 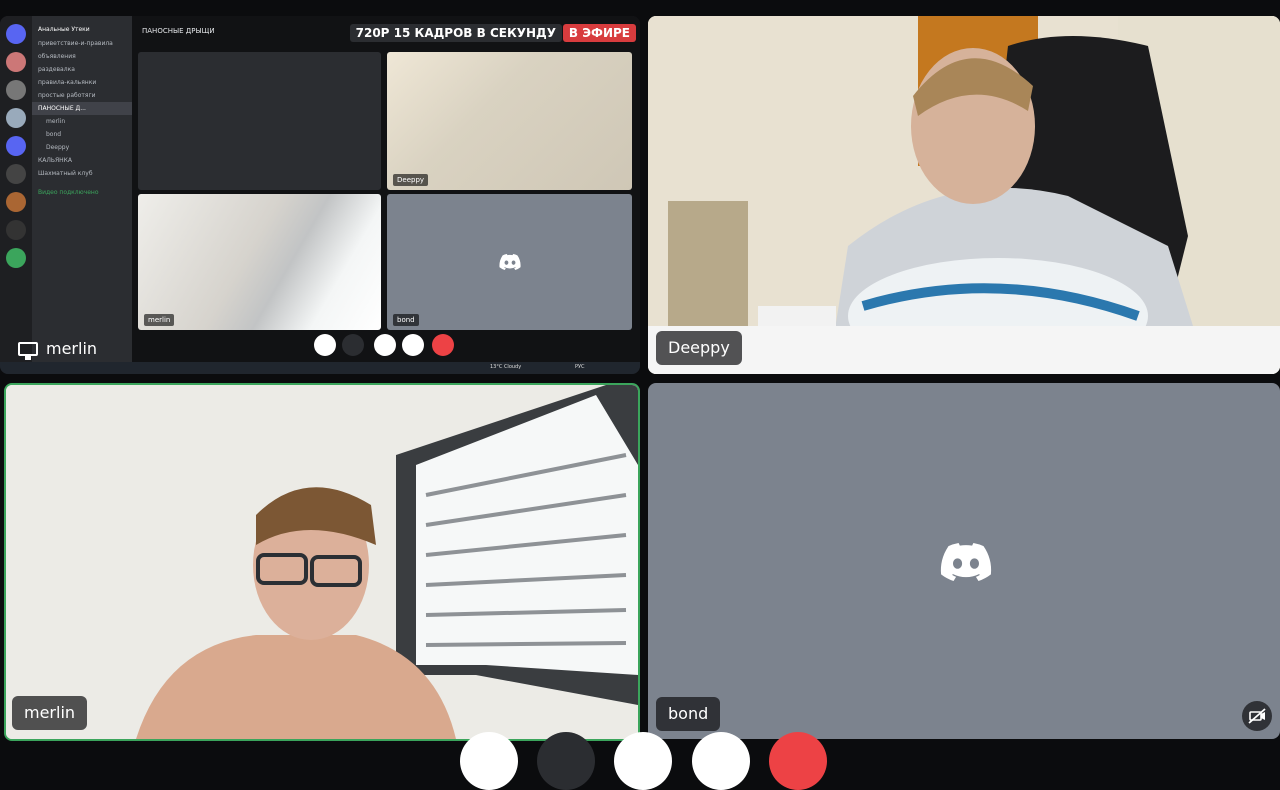 What do you see at coordinates (82, 56) in the screenshot?
I see `channel-item: объявления` at bounding box center [82, 56].